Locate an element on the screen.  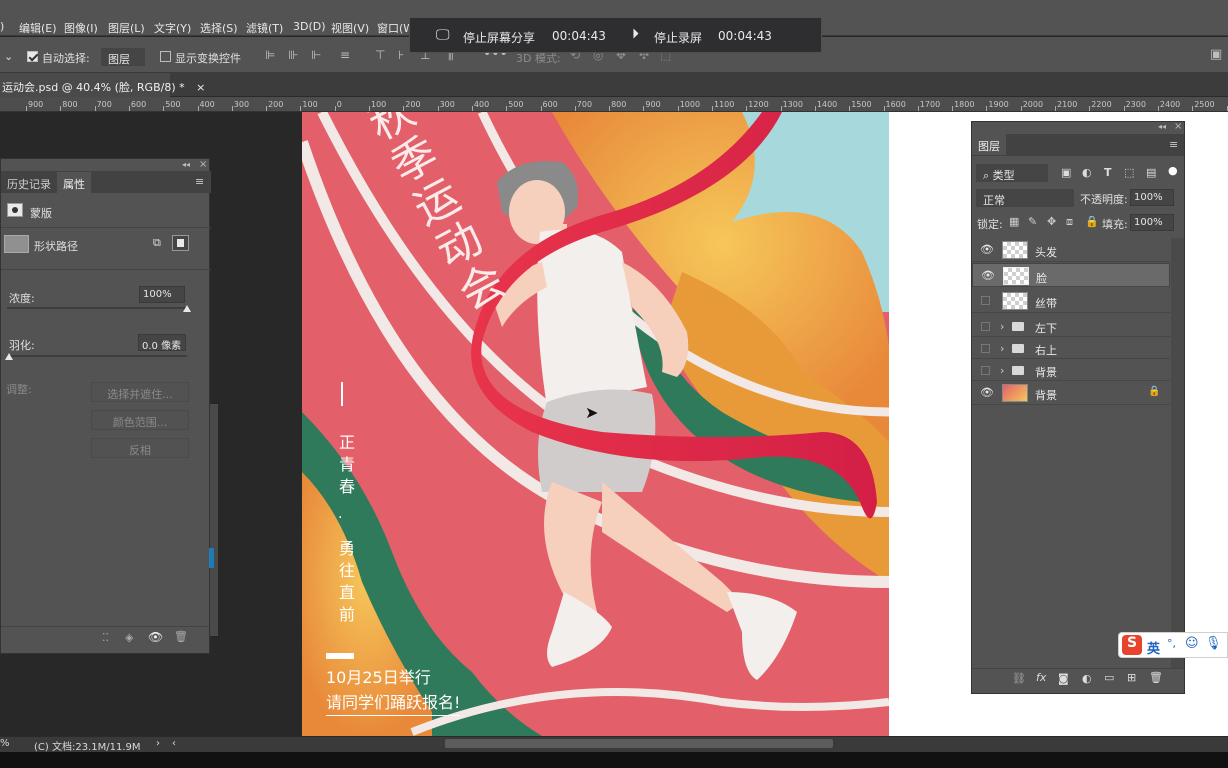
filter-smart-object-icon: ▤ is located at coordinates (1151, 172).